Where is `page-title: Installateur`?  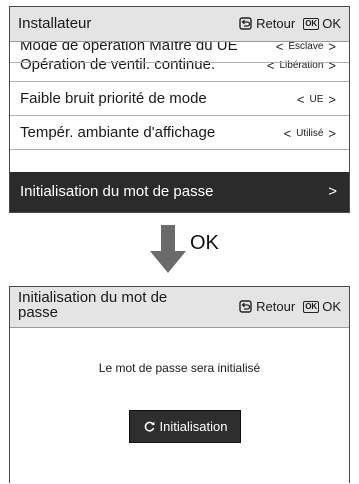
page-title: Installateur is located at coordinates (55, 23).